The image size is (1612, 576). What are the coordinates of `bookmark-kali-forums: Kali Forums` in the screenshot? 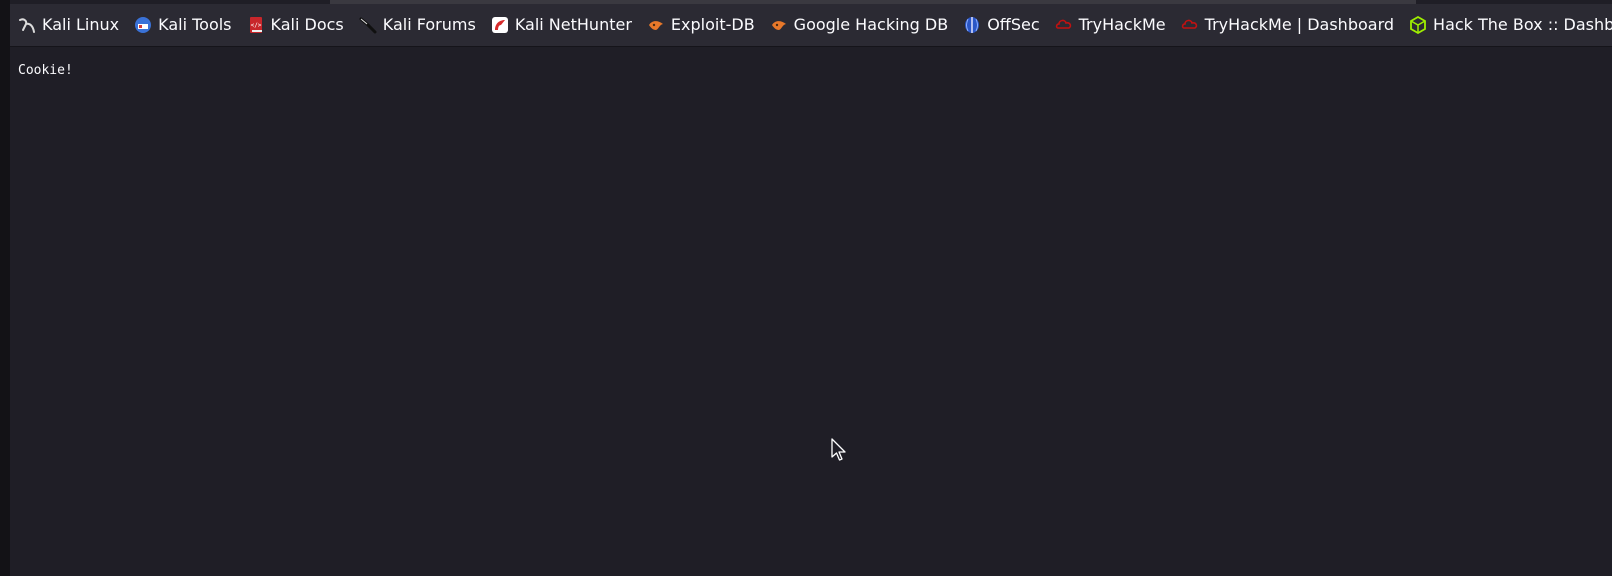 It's located at (416, 25).